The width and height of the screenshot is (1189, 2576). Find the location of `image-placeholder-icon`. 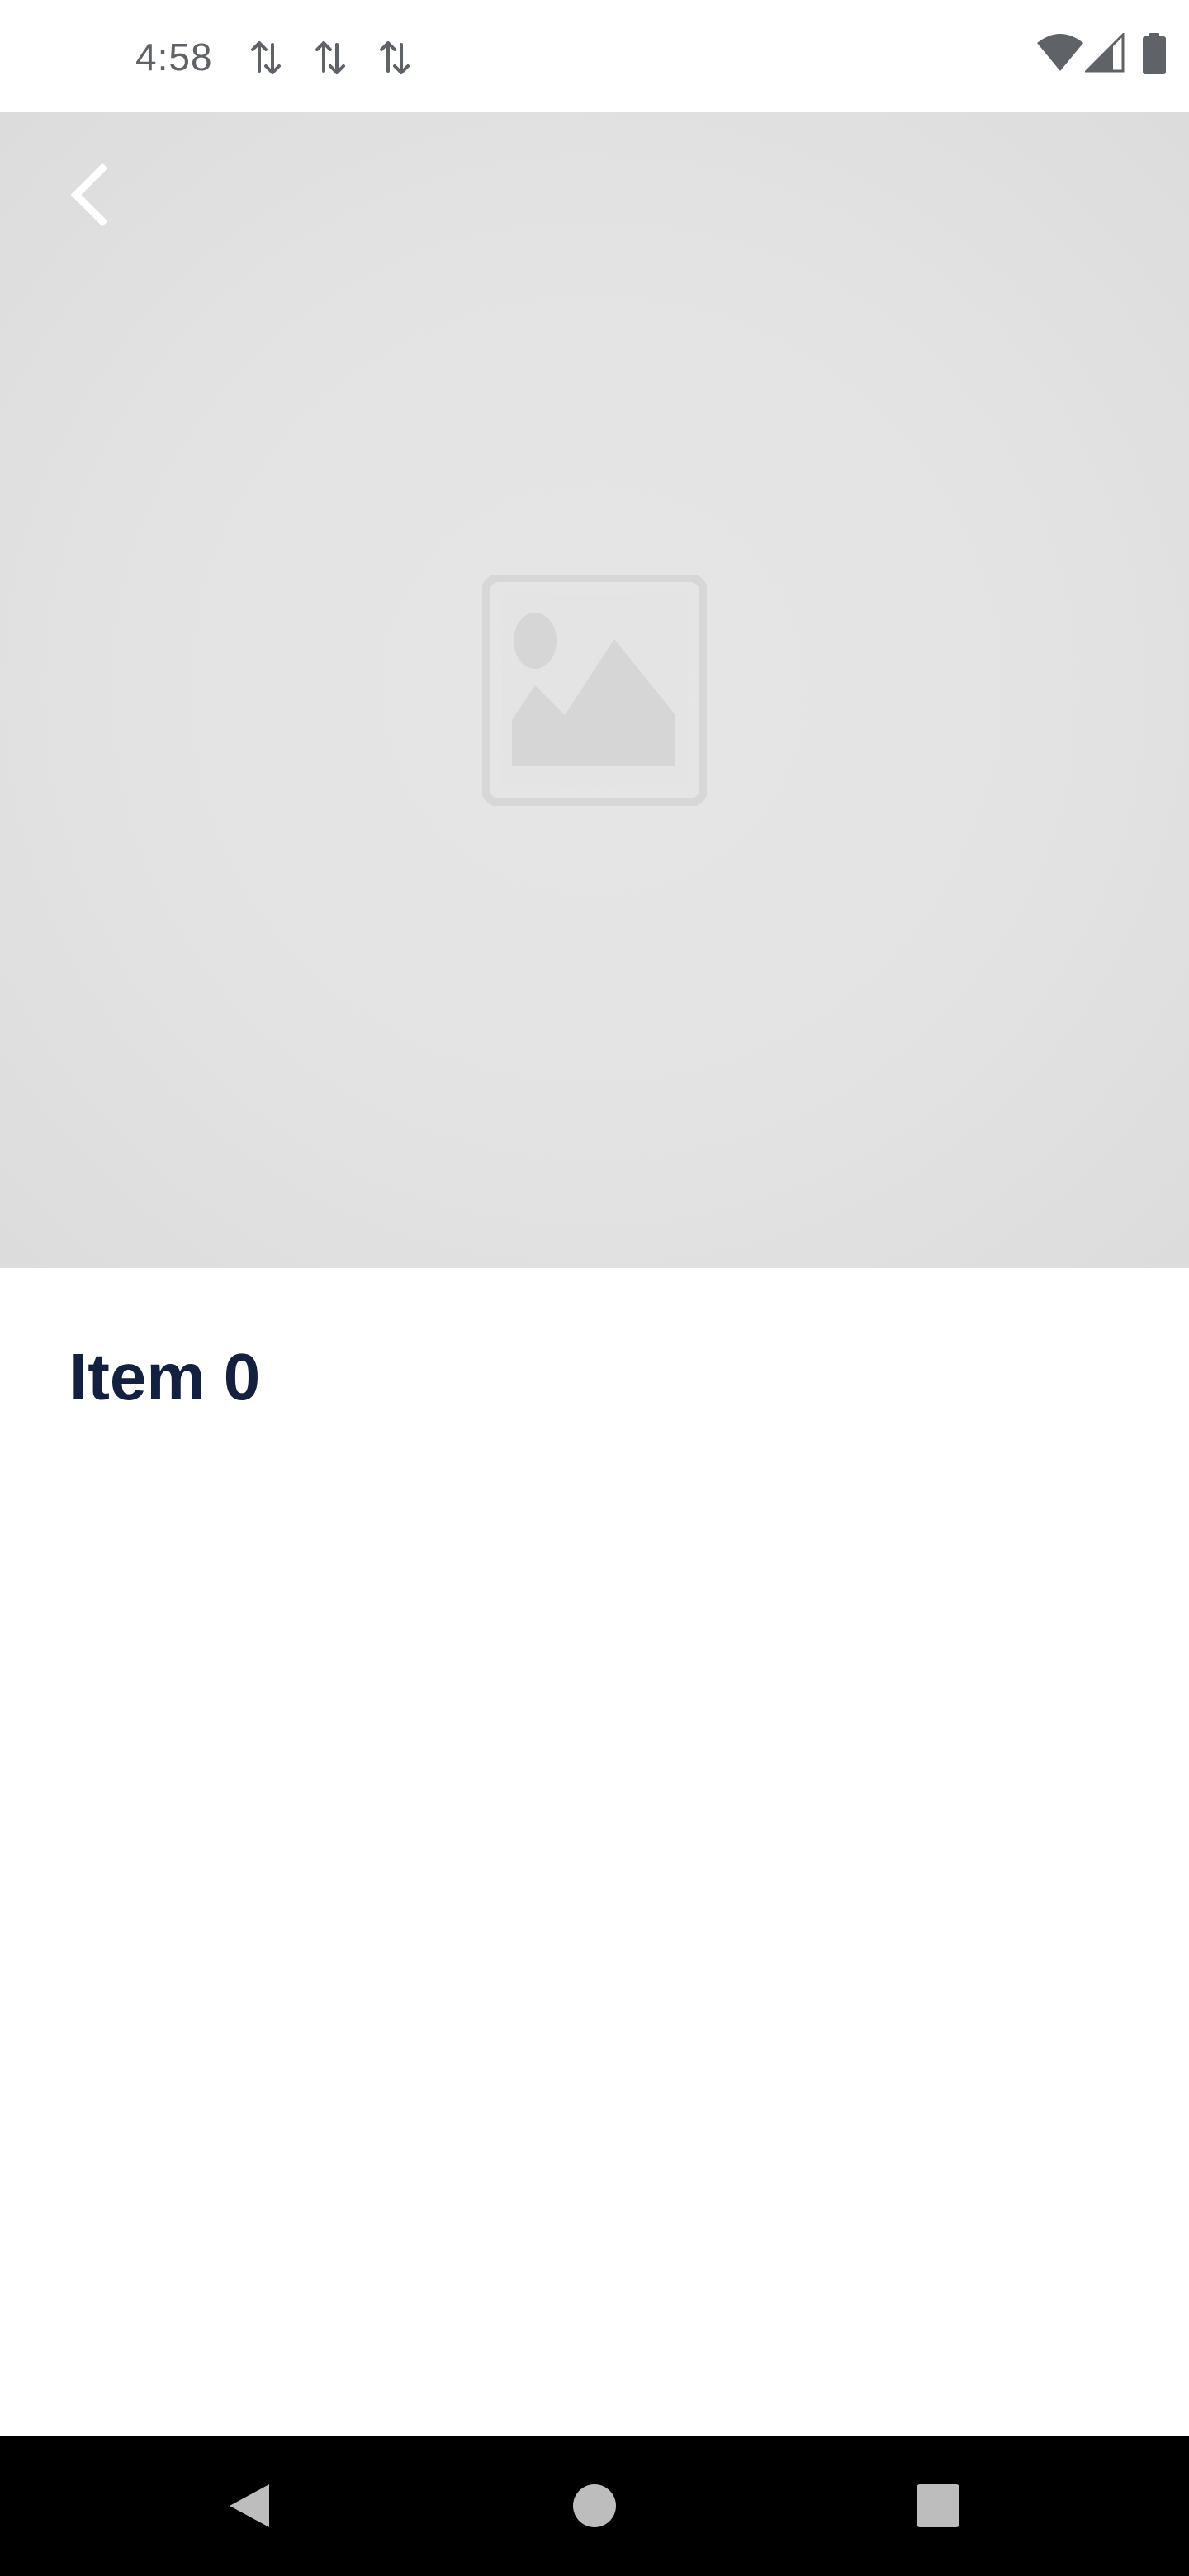

image-placeholder-icon is located at coordinates (594, 690).